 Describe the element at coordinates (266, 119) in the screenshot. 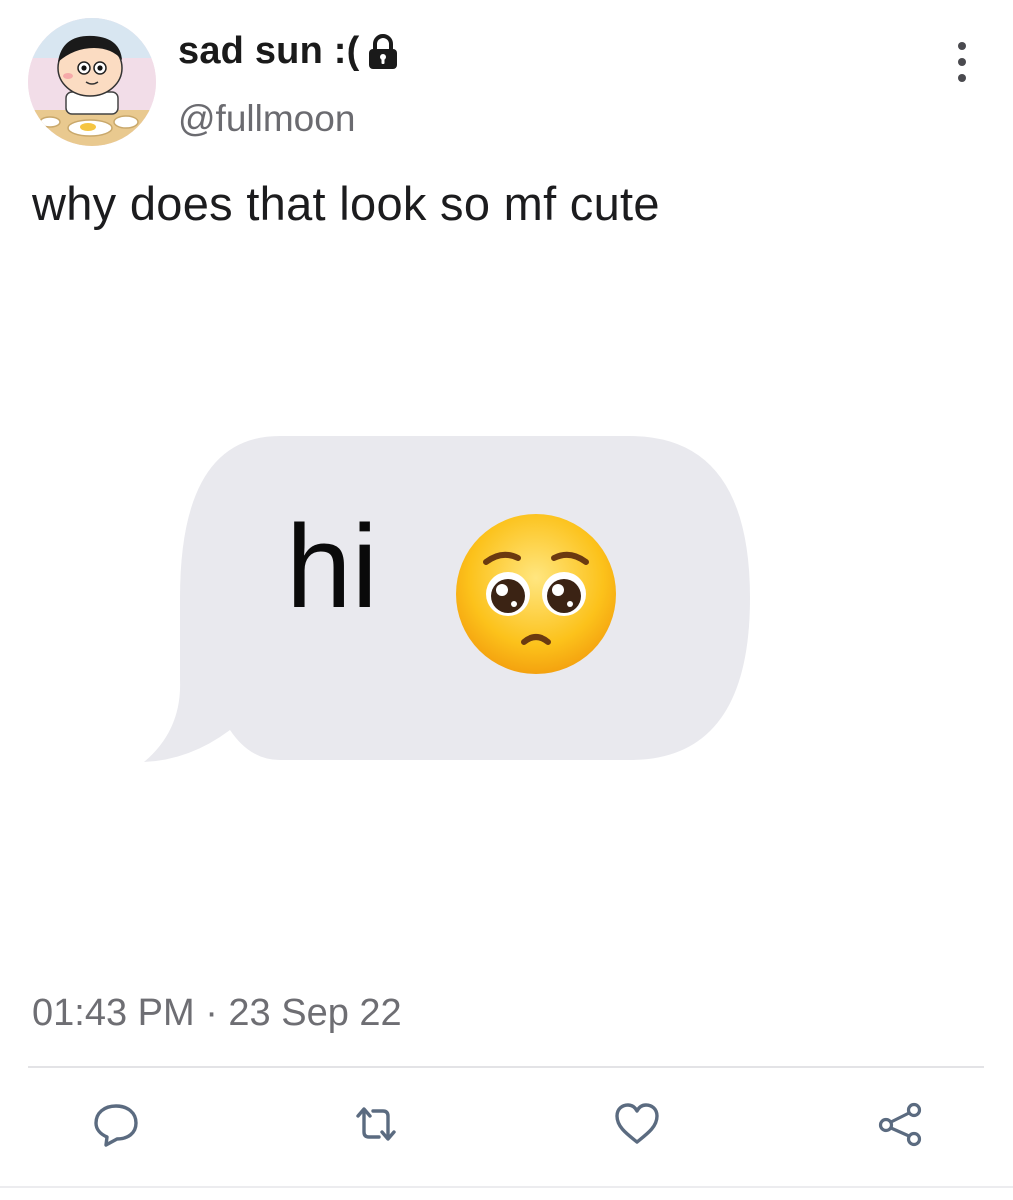

I see `username-handle: @fullmoon` at that location.